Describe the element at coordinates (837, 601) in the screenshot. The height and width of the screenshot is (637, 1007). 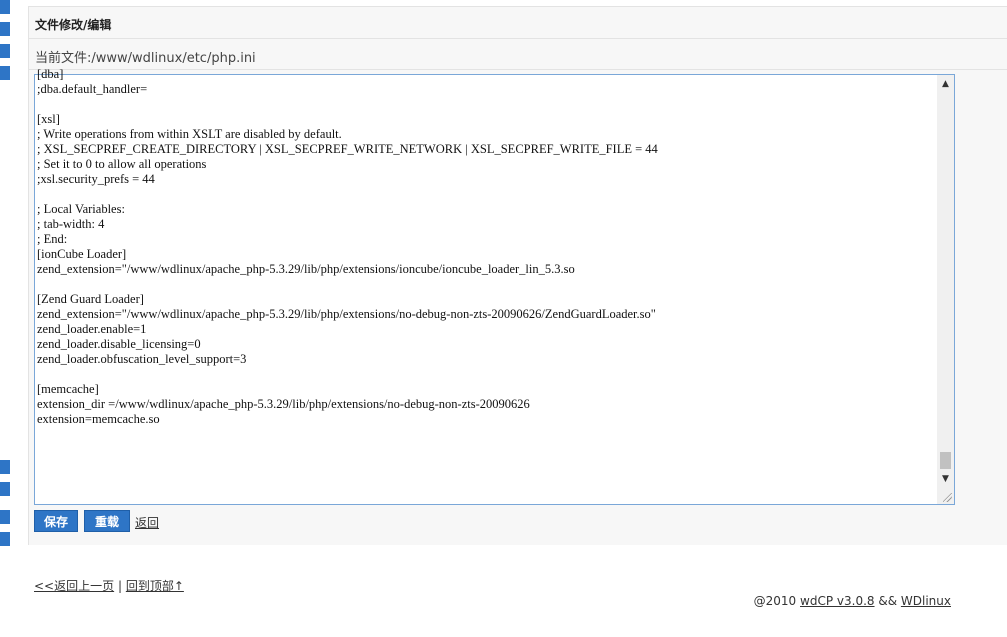
I see `product-link: wdCP v3.0.8` at that location.